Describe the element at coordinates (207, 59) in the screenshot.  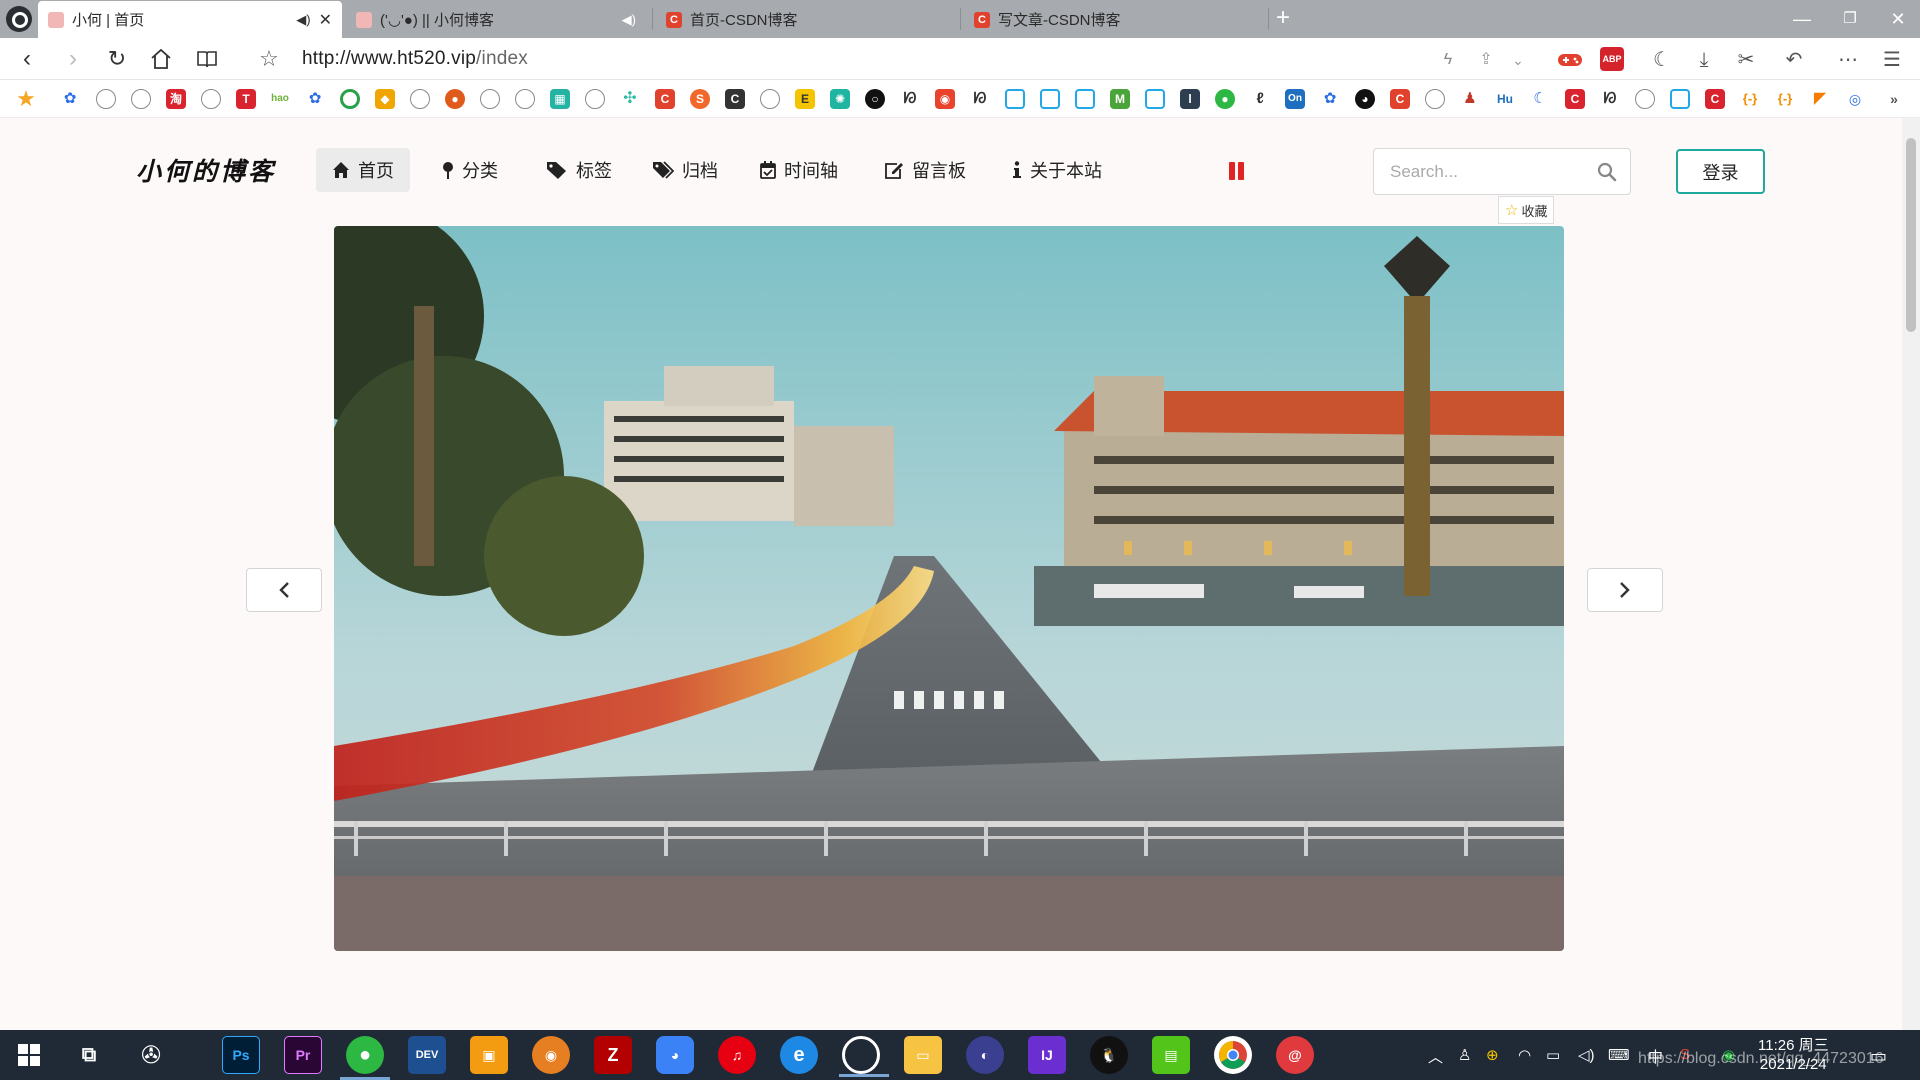
I see `reader-icon` at that location.